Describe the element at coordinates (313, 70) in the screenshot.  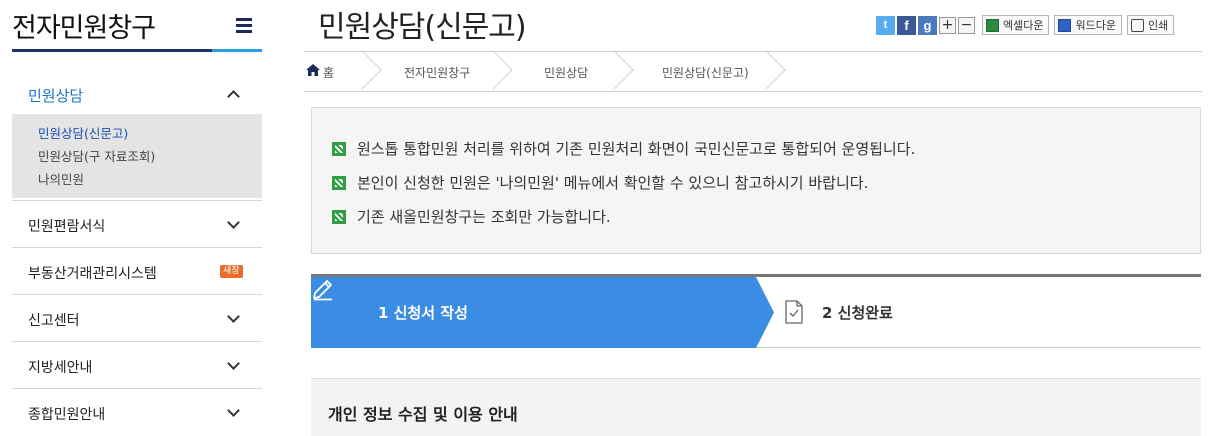
I see `home-icon` at that location.